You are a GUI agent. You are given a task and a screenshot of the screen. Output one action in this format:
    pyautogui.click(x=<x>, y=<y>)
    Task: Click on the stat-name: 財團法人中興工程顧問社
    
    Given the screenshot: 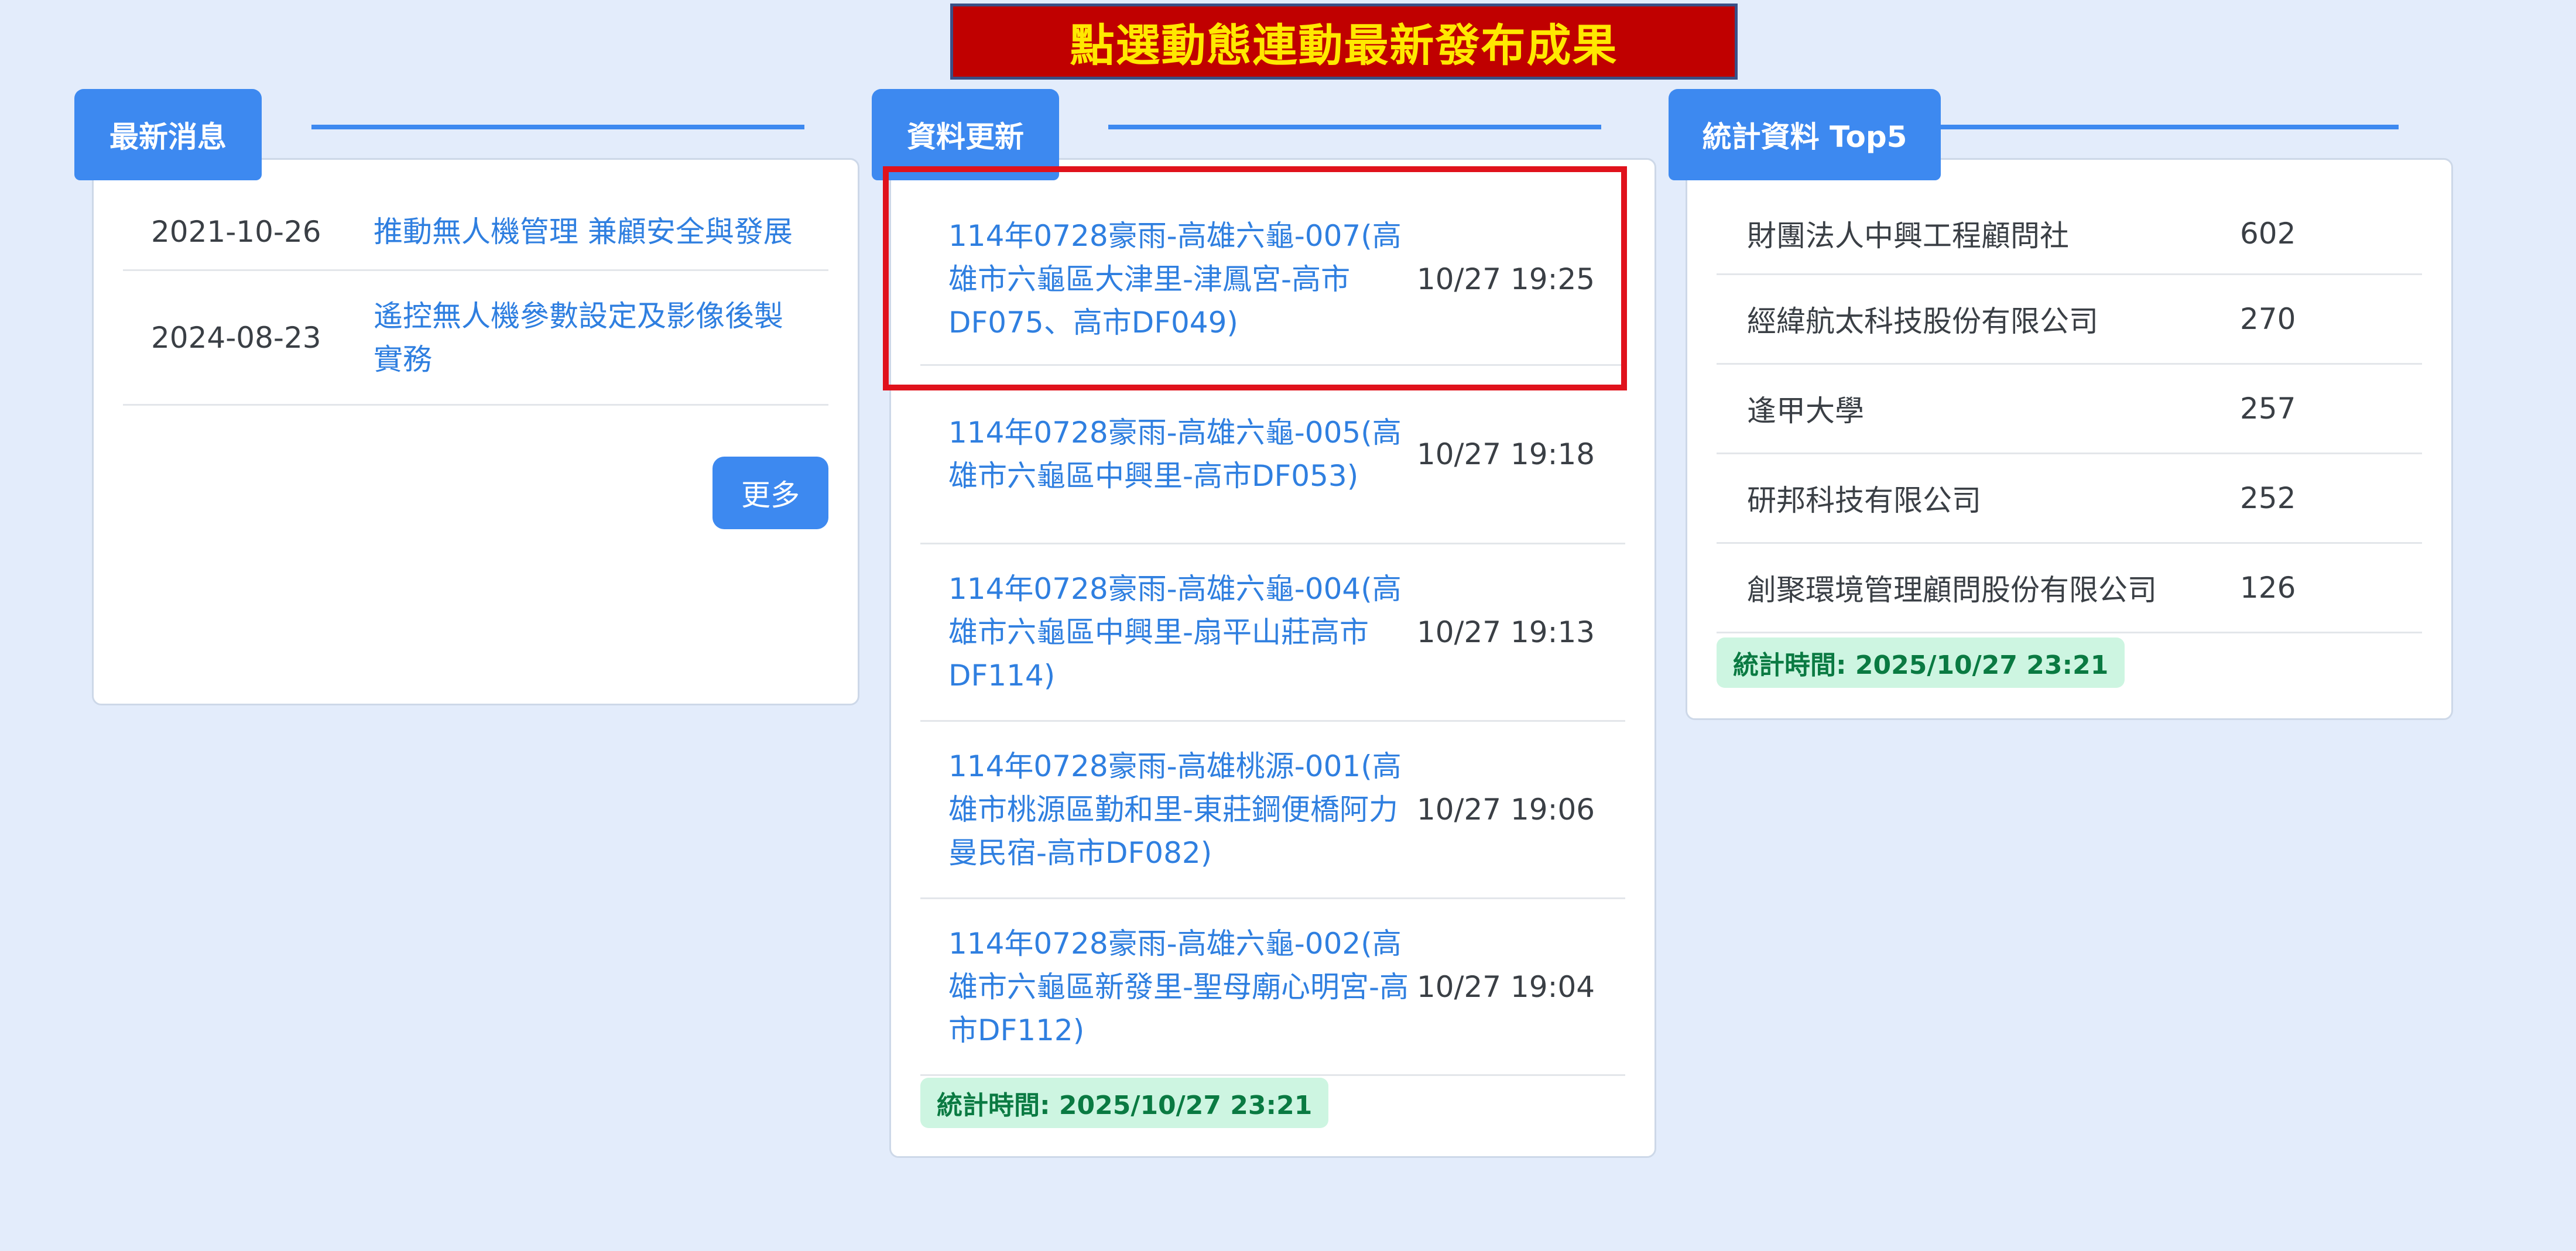 What is the action you would take?
    pyautogui.click(x=1908, y=236)
    